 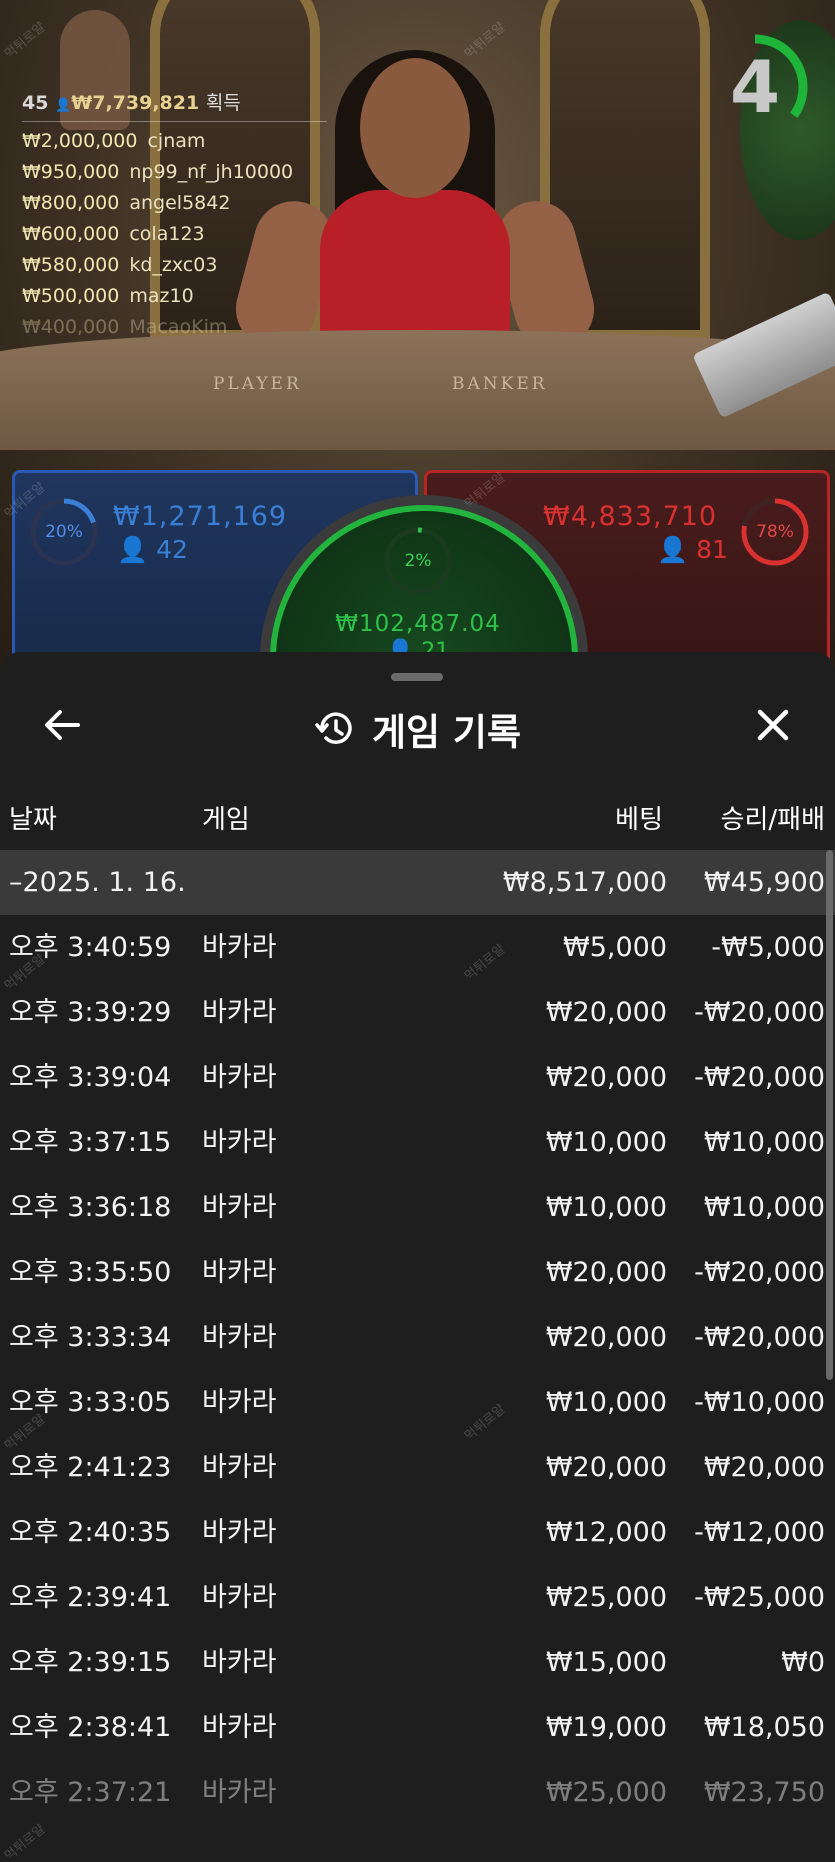 I want to click on row-time: 오후 2:41:23, so click(x=90, y=1467).